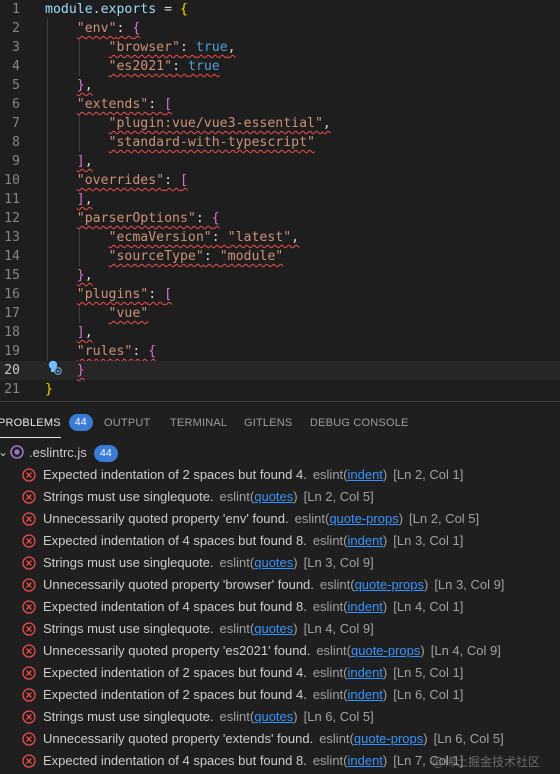  I want to click on line-number: 2, so click(16, 28).